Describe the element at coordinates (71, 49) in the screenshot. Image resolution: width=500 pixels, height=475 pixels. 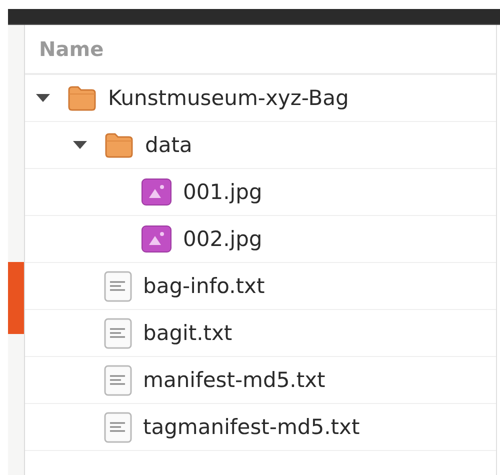
I see `column-header-label: Name` at that location.